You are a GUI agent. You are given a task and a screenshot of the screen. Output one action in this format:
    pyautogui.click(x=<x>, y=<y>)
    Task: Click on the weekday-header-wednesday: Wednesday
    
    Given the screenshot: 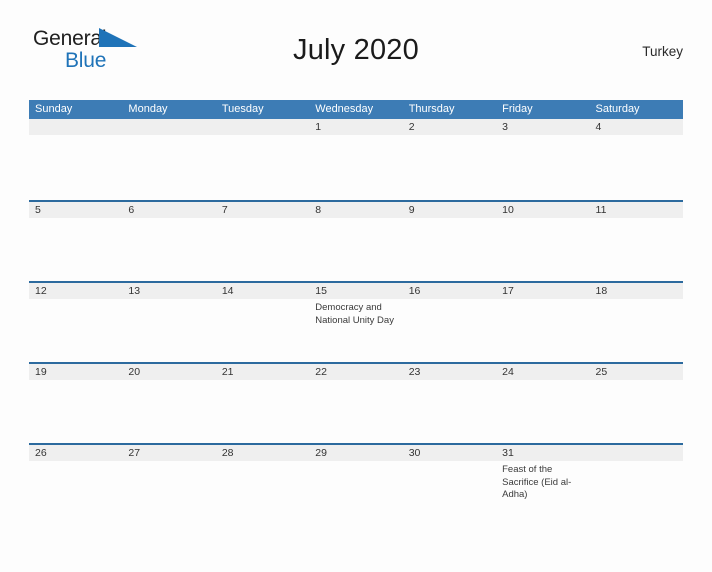 What is the action you would take?
    pyautogui.click(x=344, y=109)
    